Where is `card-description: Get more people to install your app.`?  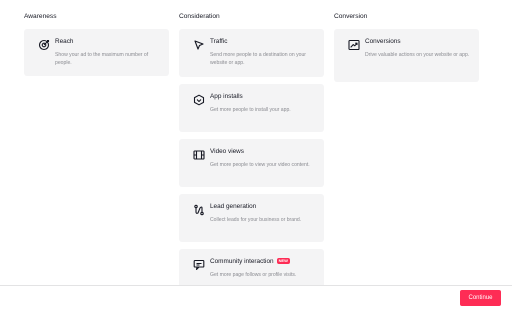 card-description: Get more people to install your app. is located at coordinates (250, 110).